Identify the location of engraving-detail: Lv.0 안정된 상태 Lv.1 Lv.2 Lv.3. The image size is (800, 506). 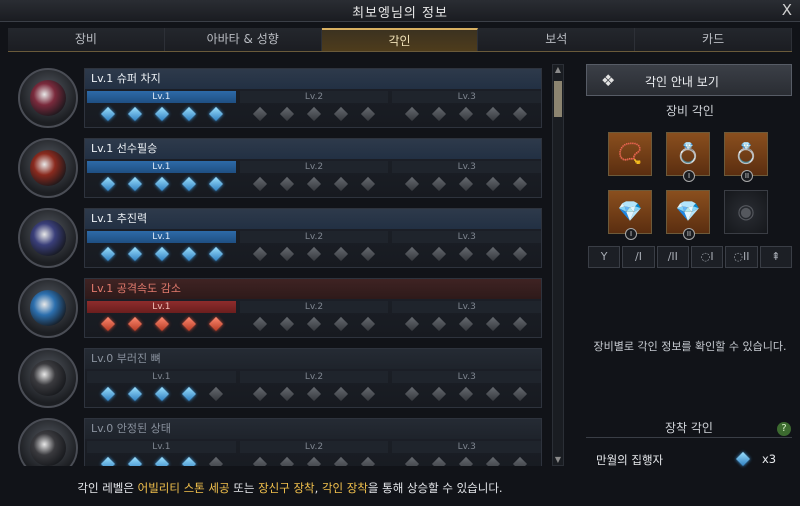
(313, 442).